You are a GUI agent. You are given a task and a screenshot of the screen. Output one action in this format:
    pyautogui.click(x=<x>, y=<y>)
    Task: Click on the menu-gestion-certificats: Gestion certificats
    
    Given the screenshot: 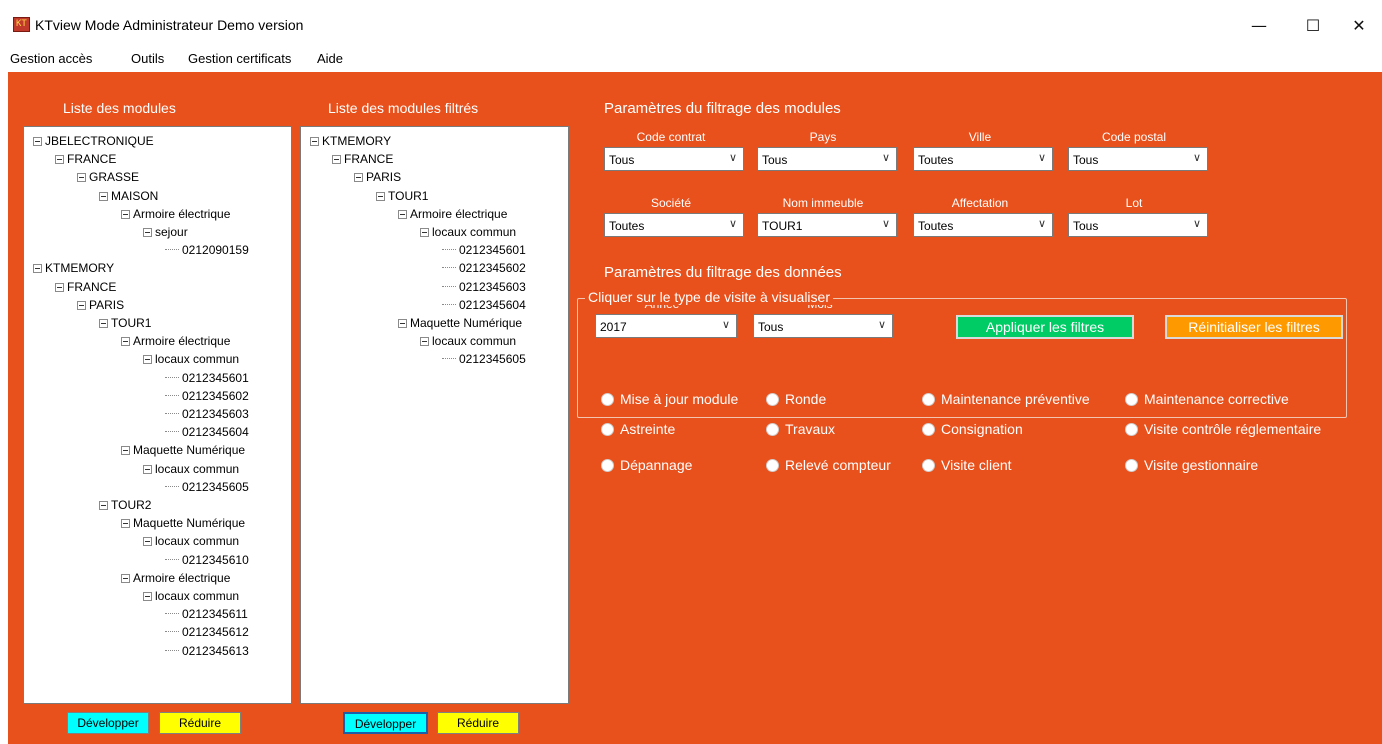 What is the action you would take?
    pyautogui.click(x=239, y=58)
    